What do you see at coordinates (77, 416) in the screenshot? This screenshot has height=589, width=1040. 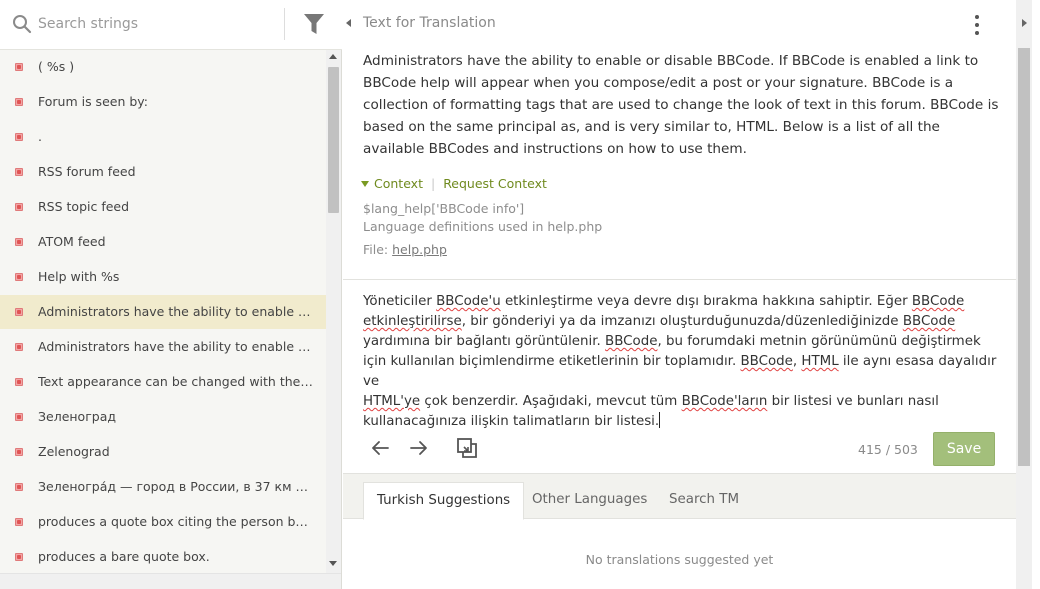 I see `string-item-label: Зеленоград` at bounding box center [77, 416].